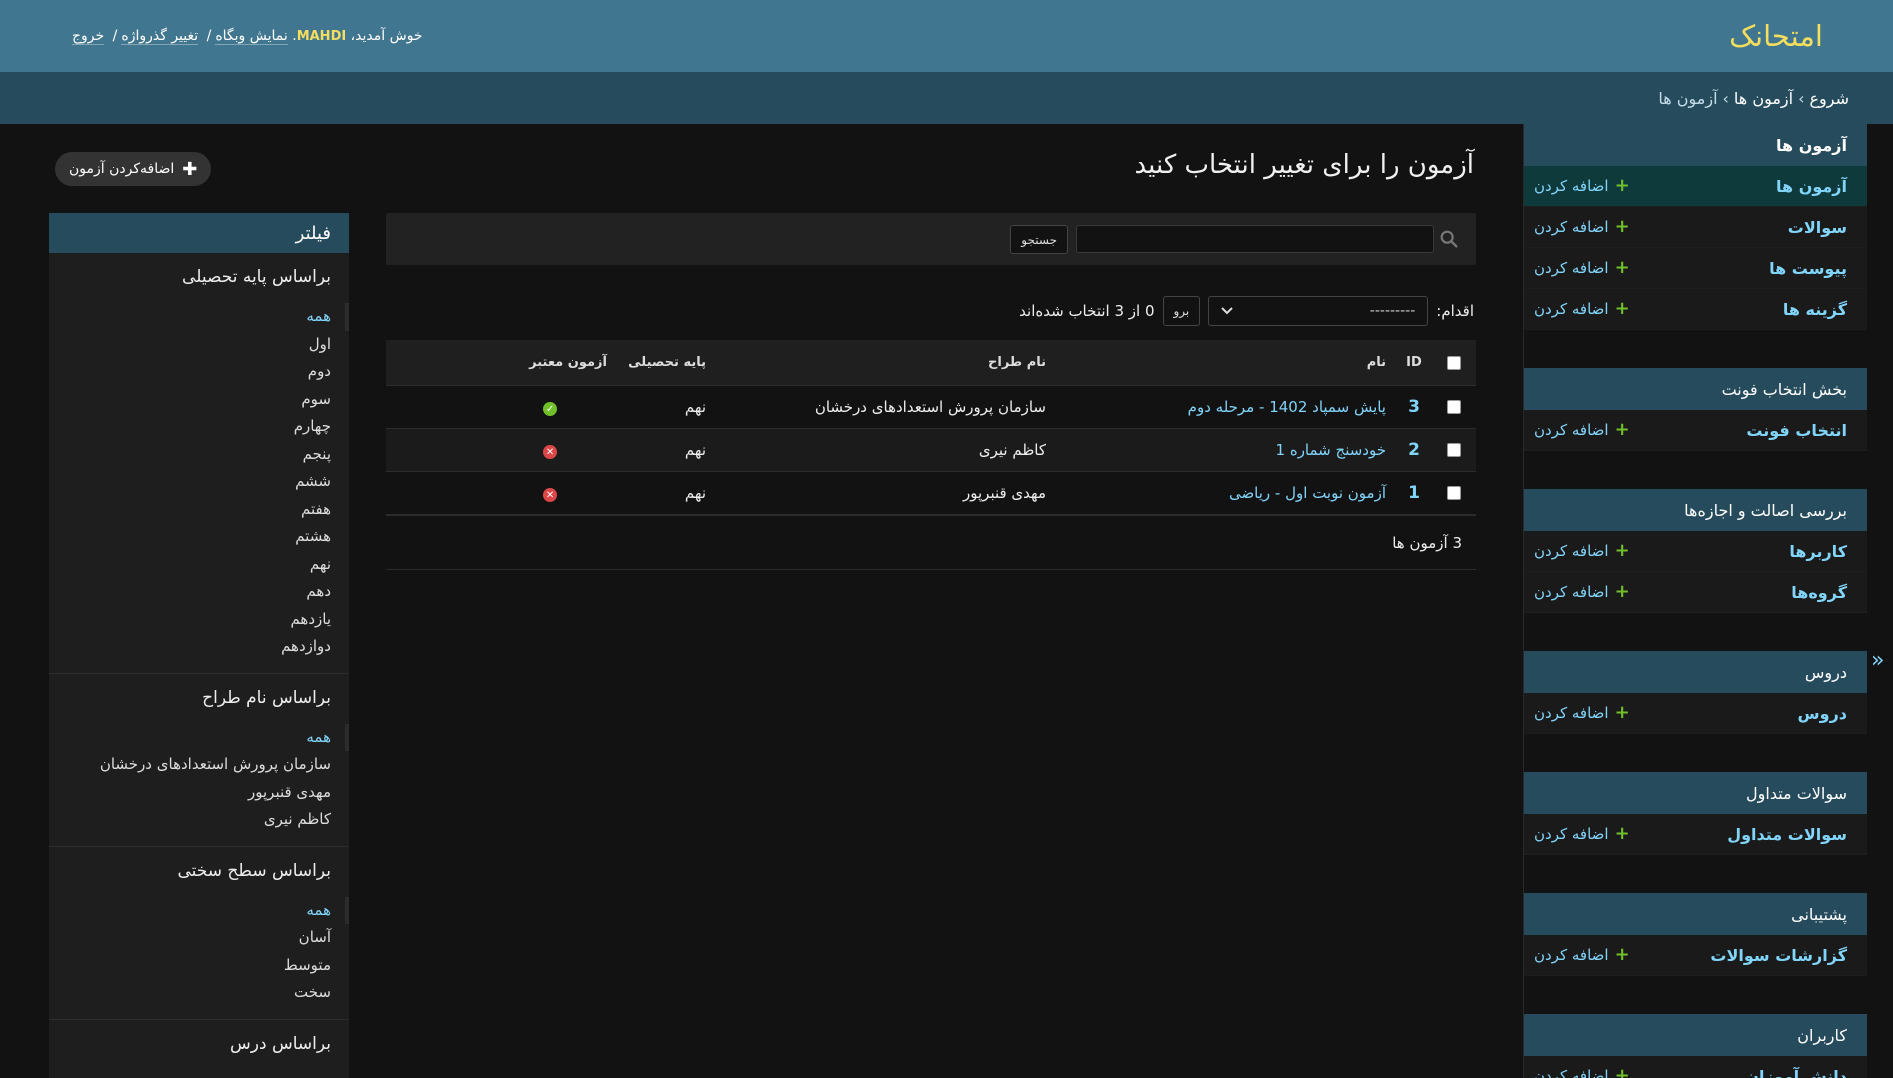  What do you see at coordinates (199, 455) in the screenshot?
I see `filter-option: پنجم` at bounding box center [199, 455].